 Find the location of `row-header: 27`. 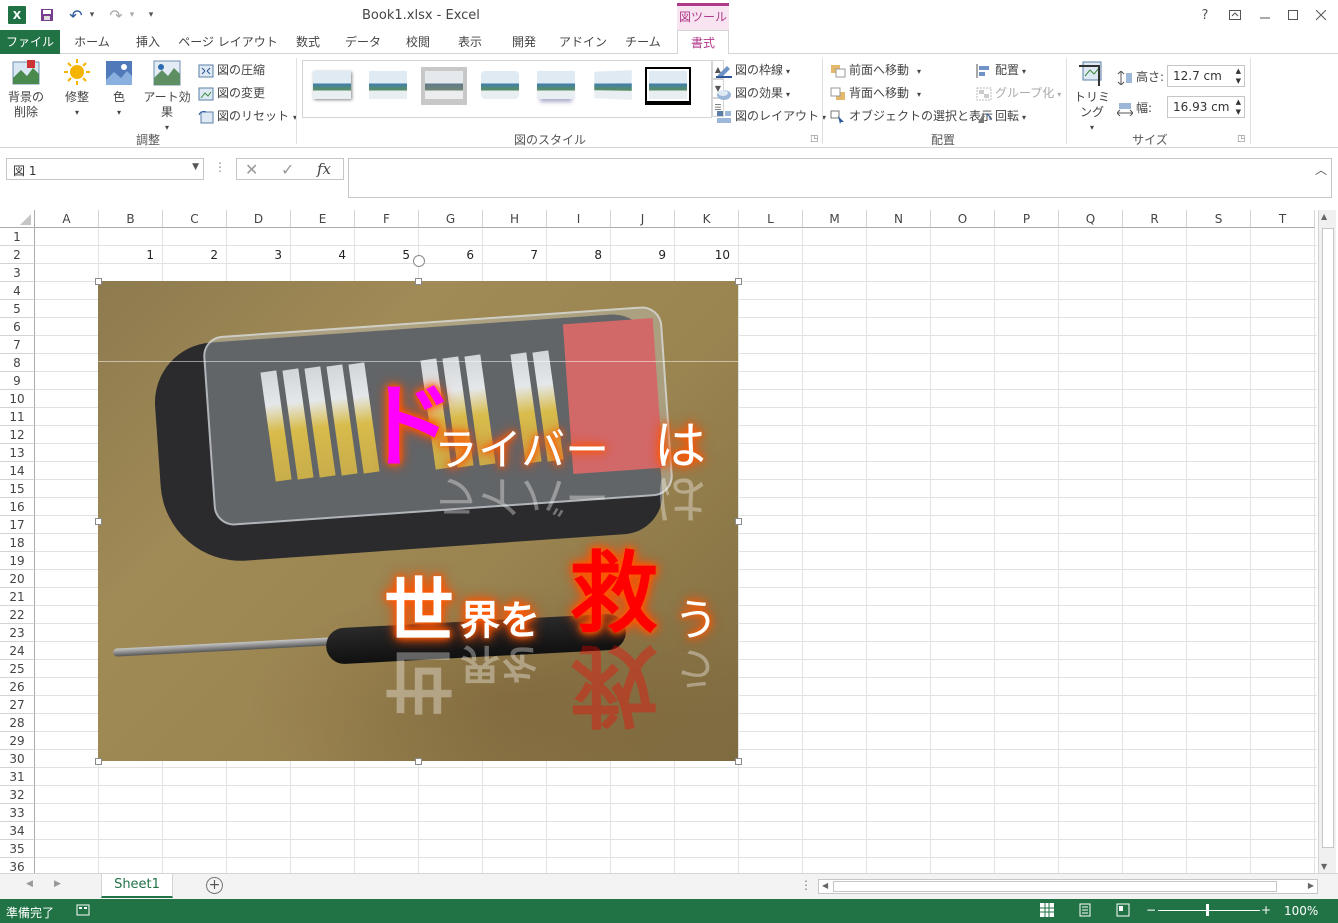

row-header: 27 is located at coordinates (17, 705).